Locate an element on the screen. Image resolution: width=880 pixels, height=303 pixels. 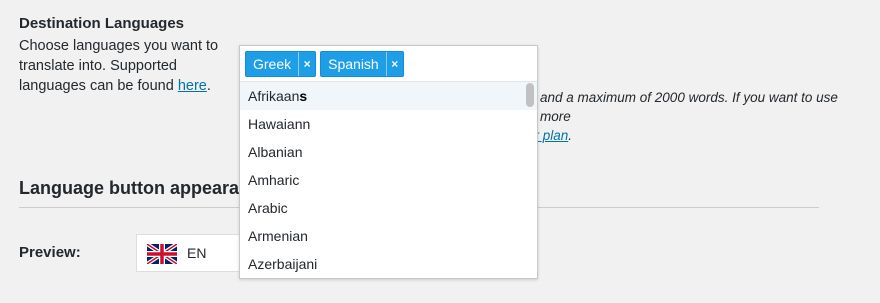
preview-language-code: EN is located at coordinates (197, 253).